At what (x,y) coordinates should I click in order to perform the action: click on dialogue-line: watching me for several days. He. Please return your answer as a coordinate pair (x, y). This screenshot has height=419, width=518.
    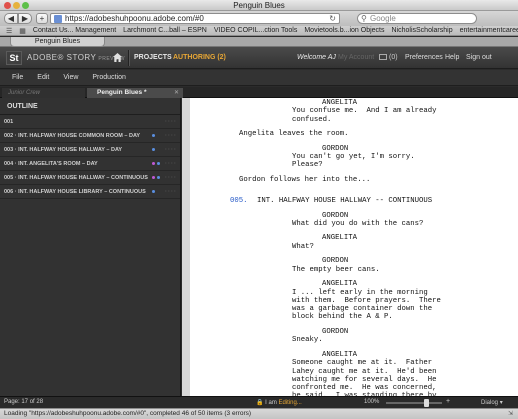
    Looking at the image, I should click on (364, 380).